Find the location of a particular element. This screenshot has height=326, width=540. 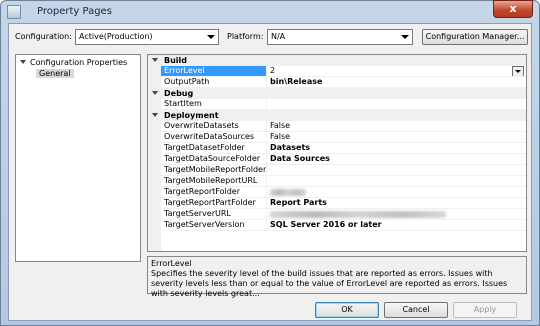

platform-combo: N/A is located at coordinates (340, 37).